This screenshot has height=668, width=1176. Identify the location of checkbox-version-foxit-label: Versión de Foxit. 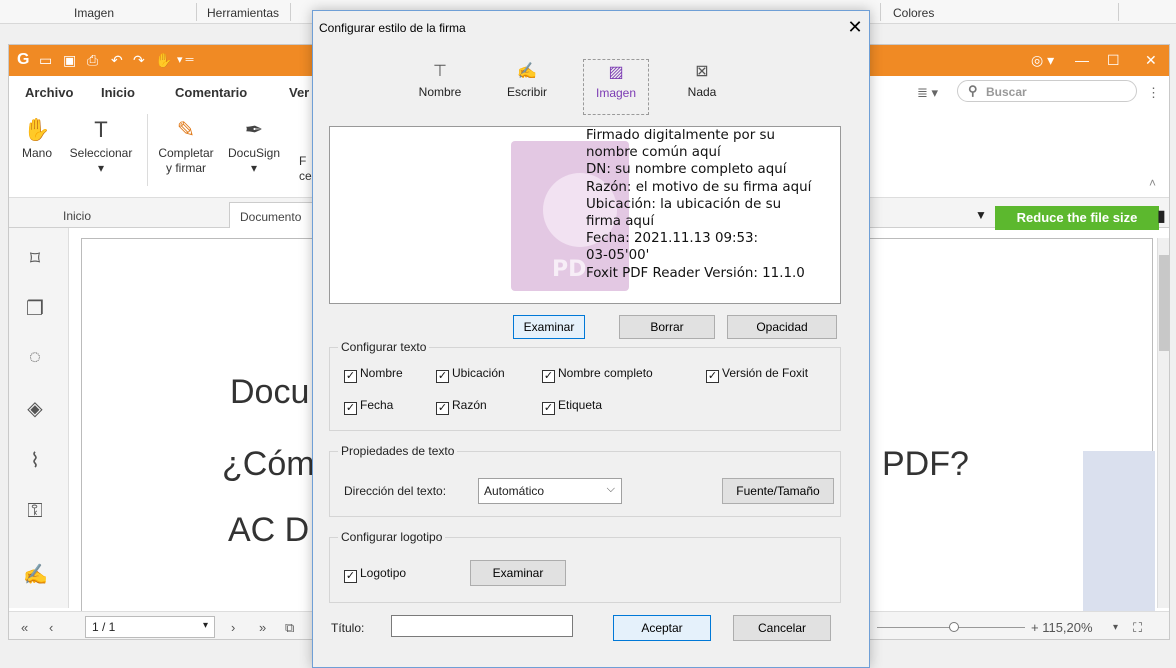
(765, 373).